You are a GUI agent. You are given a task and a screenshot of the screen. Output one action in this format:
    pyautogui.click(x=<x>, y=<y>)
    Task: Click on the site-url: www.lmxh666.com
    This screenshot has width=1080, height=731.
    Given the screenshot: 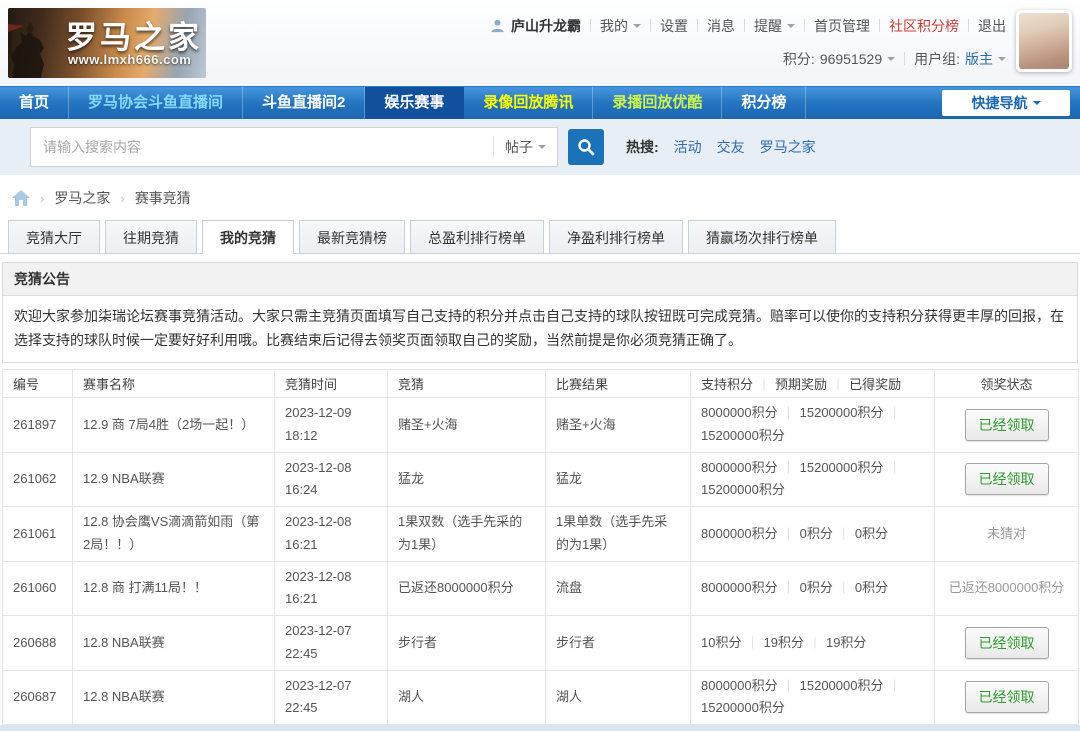 What is the action you would take?
    pyautogui.click(x=130, y=59)
    